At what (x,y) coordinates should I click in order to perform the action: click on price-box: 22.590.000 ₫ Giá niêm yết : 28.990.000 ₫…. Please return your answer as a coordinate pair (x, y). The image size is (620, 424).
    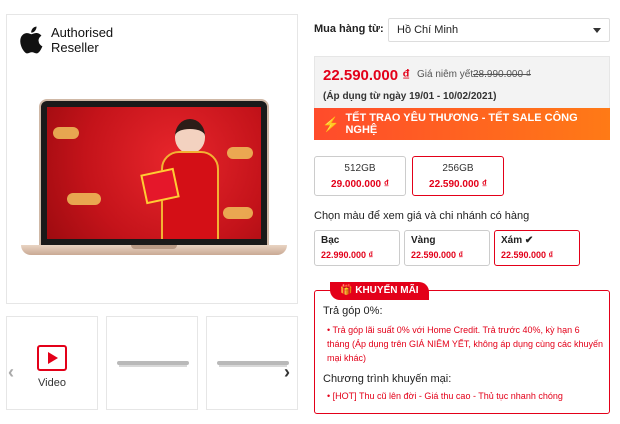
    Looking at the image, I should click on (462, 82).